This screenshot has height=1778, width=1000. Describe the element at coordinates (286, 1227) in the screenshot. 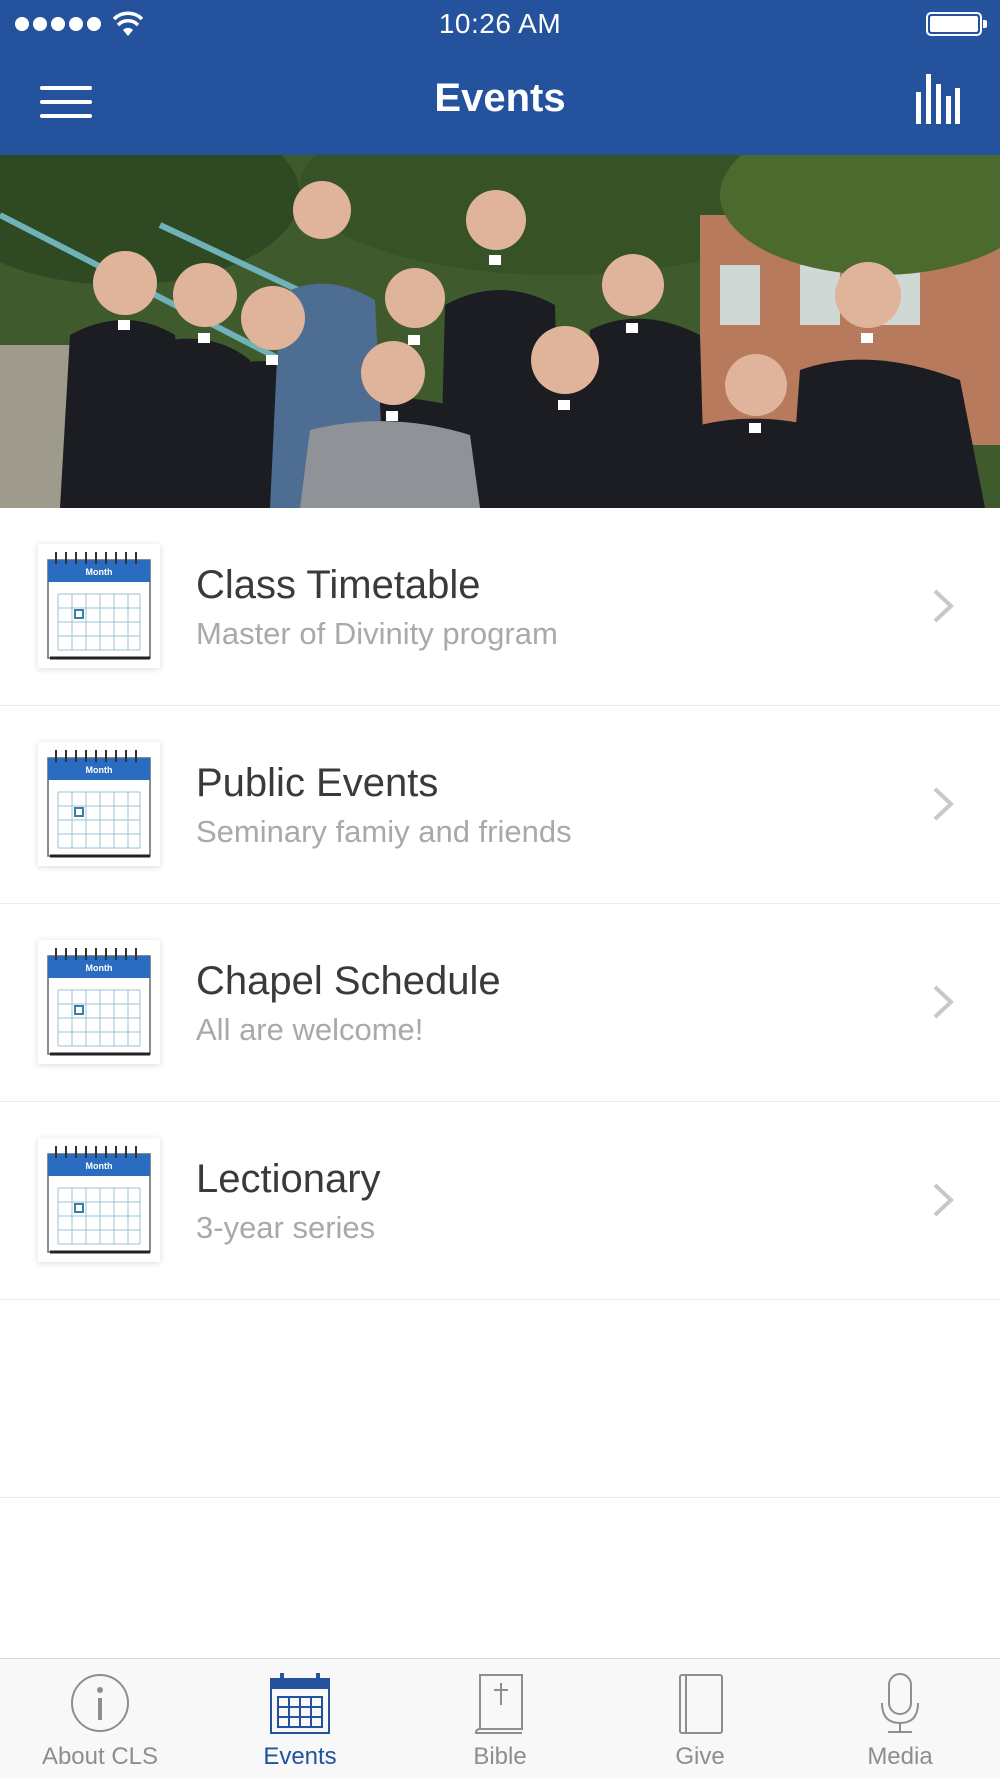

I see `event-subtitle: 3-year series` at that location.